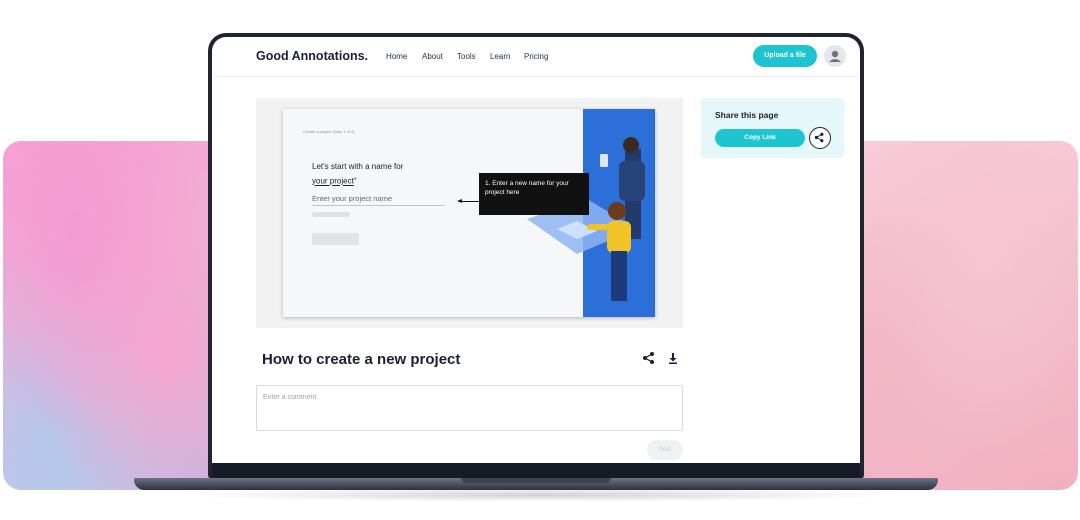 The image size is (1080, 520). I want to click on user-icon, so click(835, 56).